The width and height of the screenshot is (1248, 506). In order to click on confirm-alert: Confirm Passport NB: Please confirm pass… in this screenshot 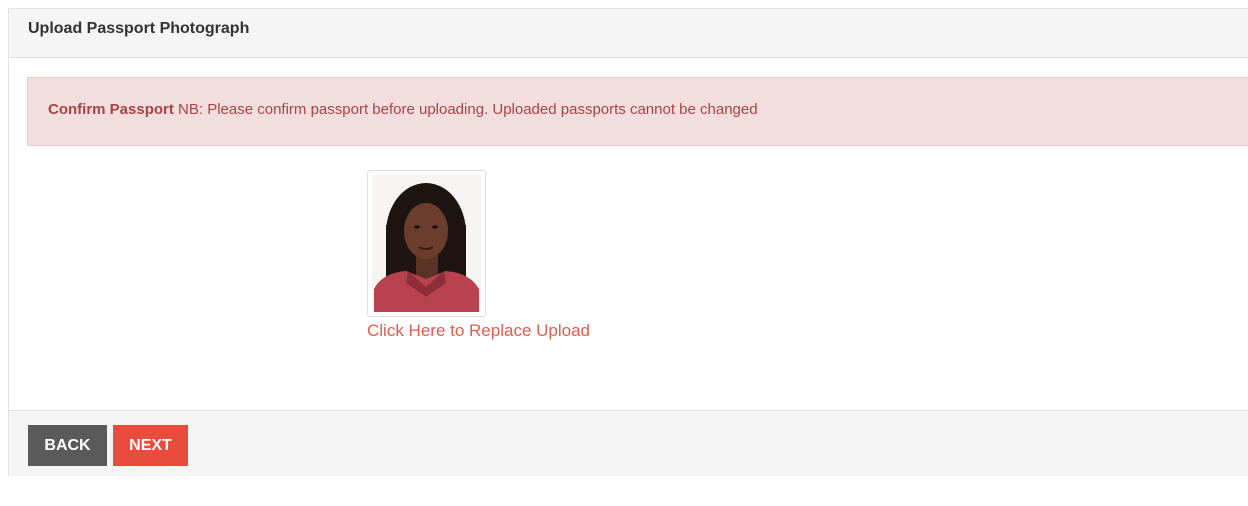, I will do `click(637, 111)`.